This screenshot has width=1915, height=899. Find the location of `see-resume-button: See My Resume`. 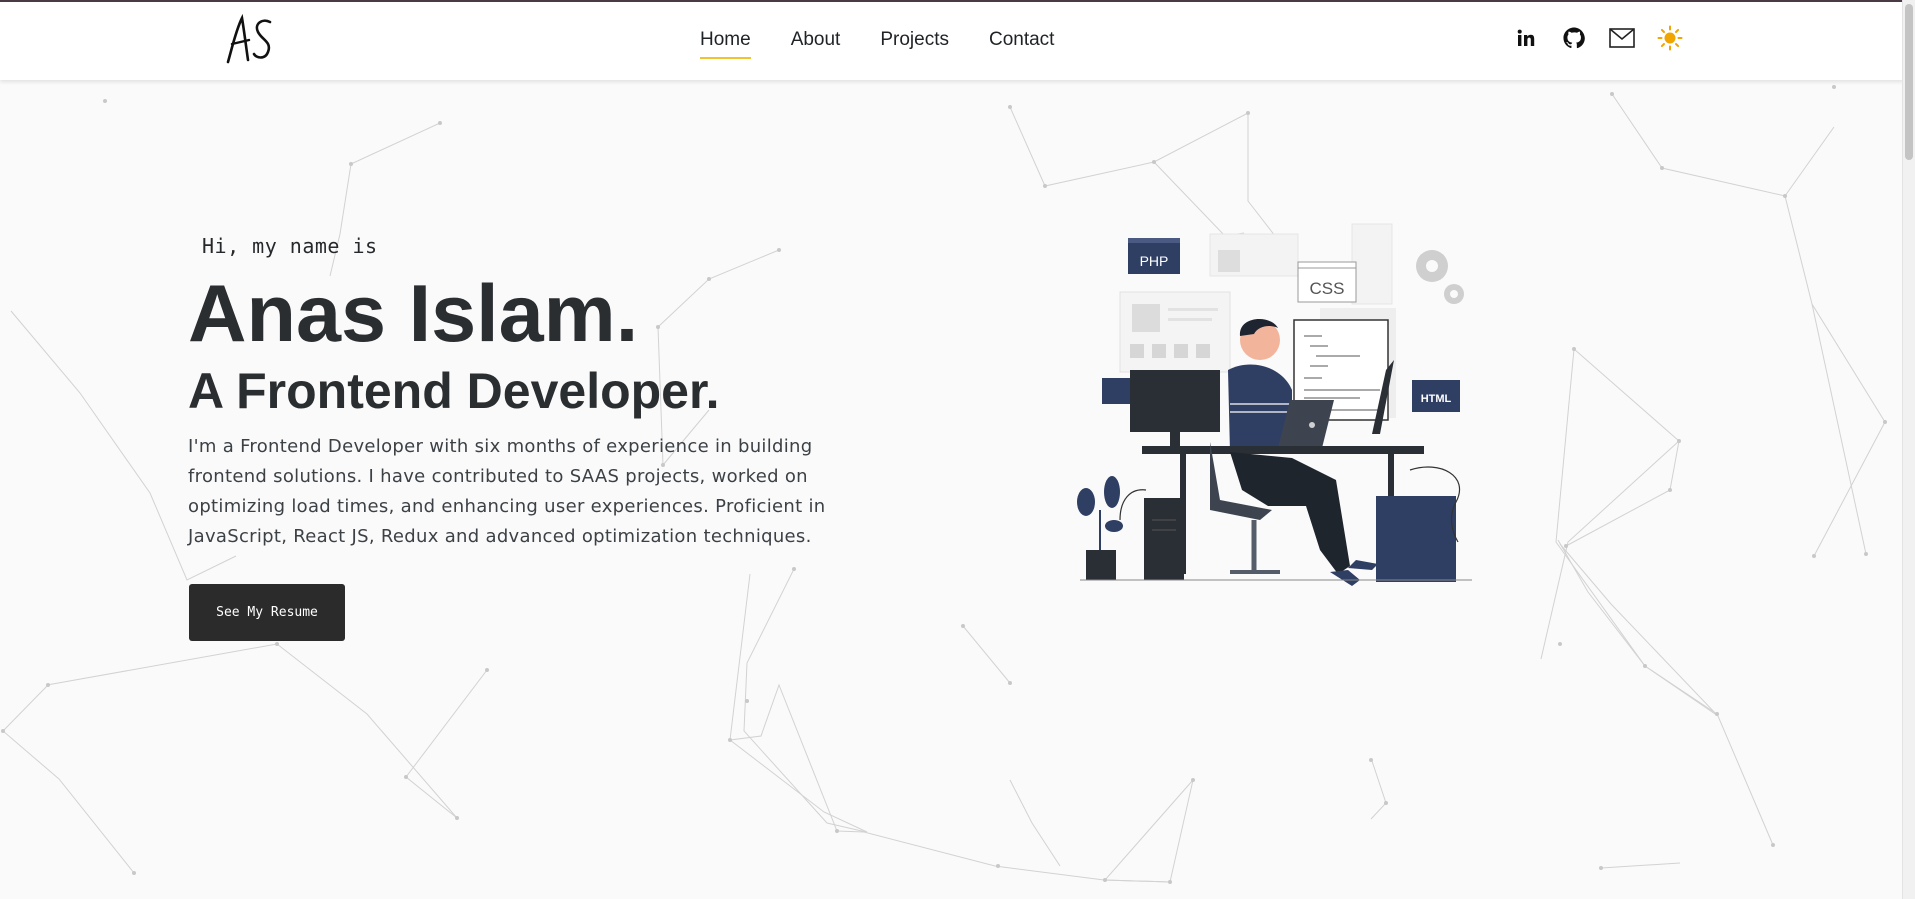

see-resume-button: See My Resume is located at coordinates (267, 612).